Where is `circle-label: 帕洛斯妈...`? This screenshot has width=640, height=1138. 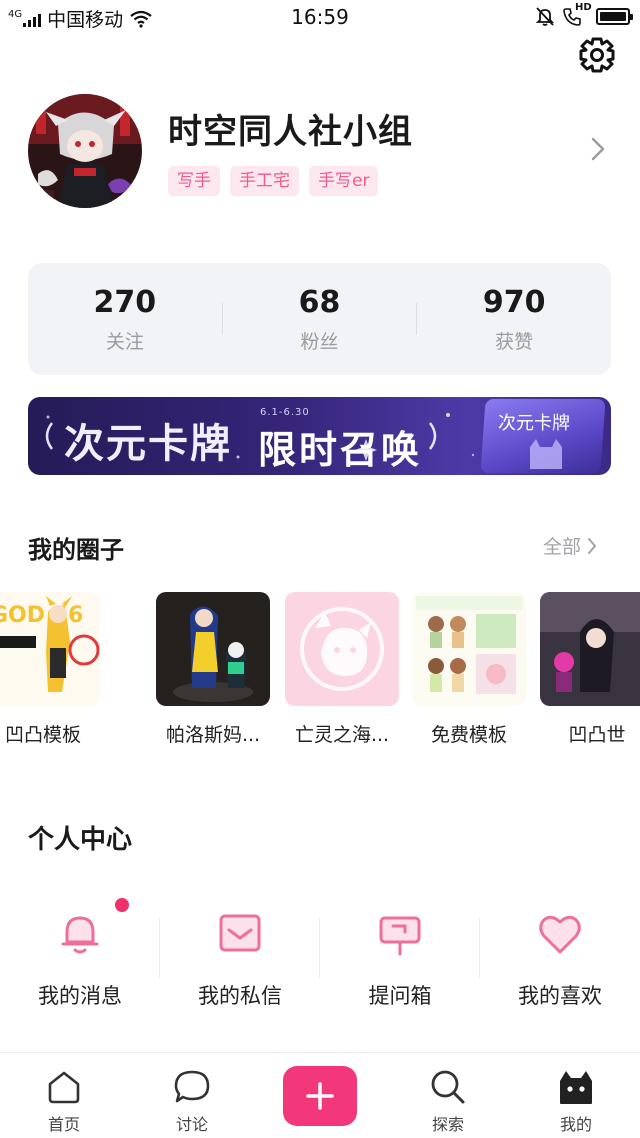 circle-label: 帕洛斯妈... is located at coordinates (213, 735).